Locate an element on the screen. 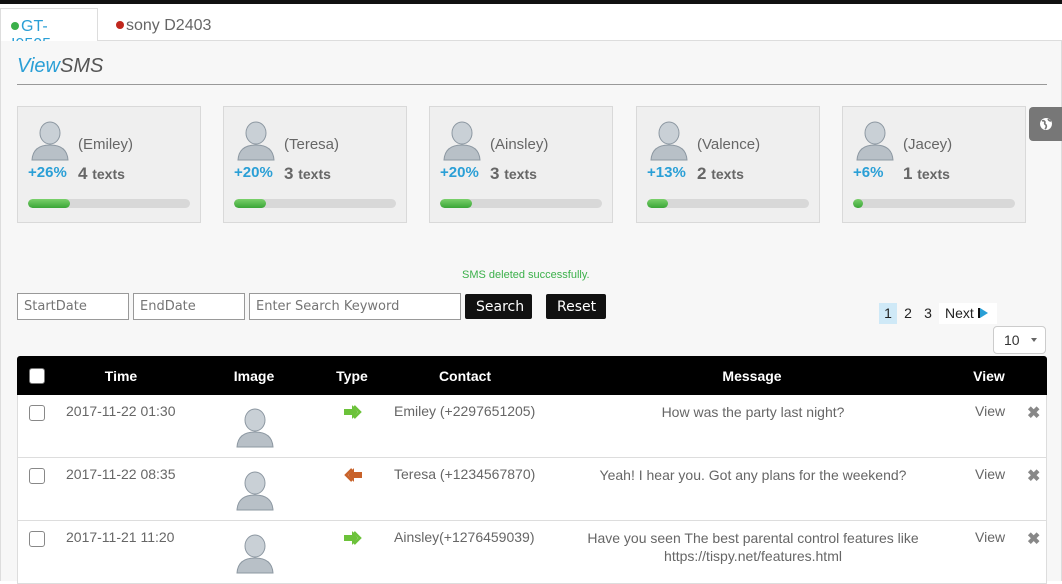 Image resolution: width=1062 pixels, height=584 pixels. text-count: 3 texts is located at coordinates (307, 174).